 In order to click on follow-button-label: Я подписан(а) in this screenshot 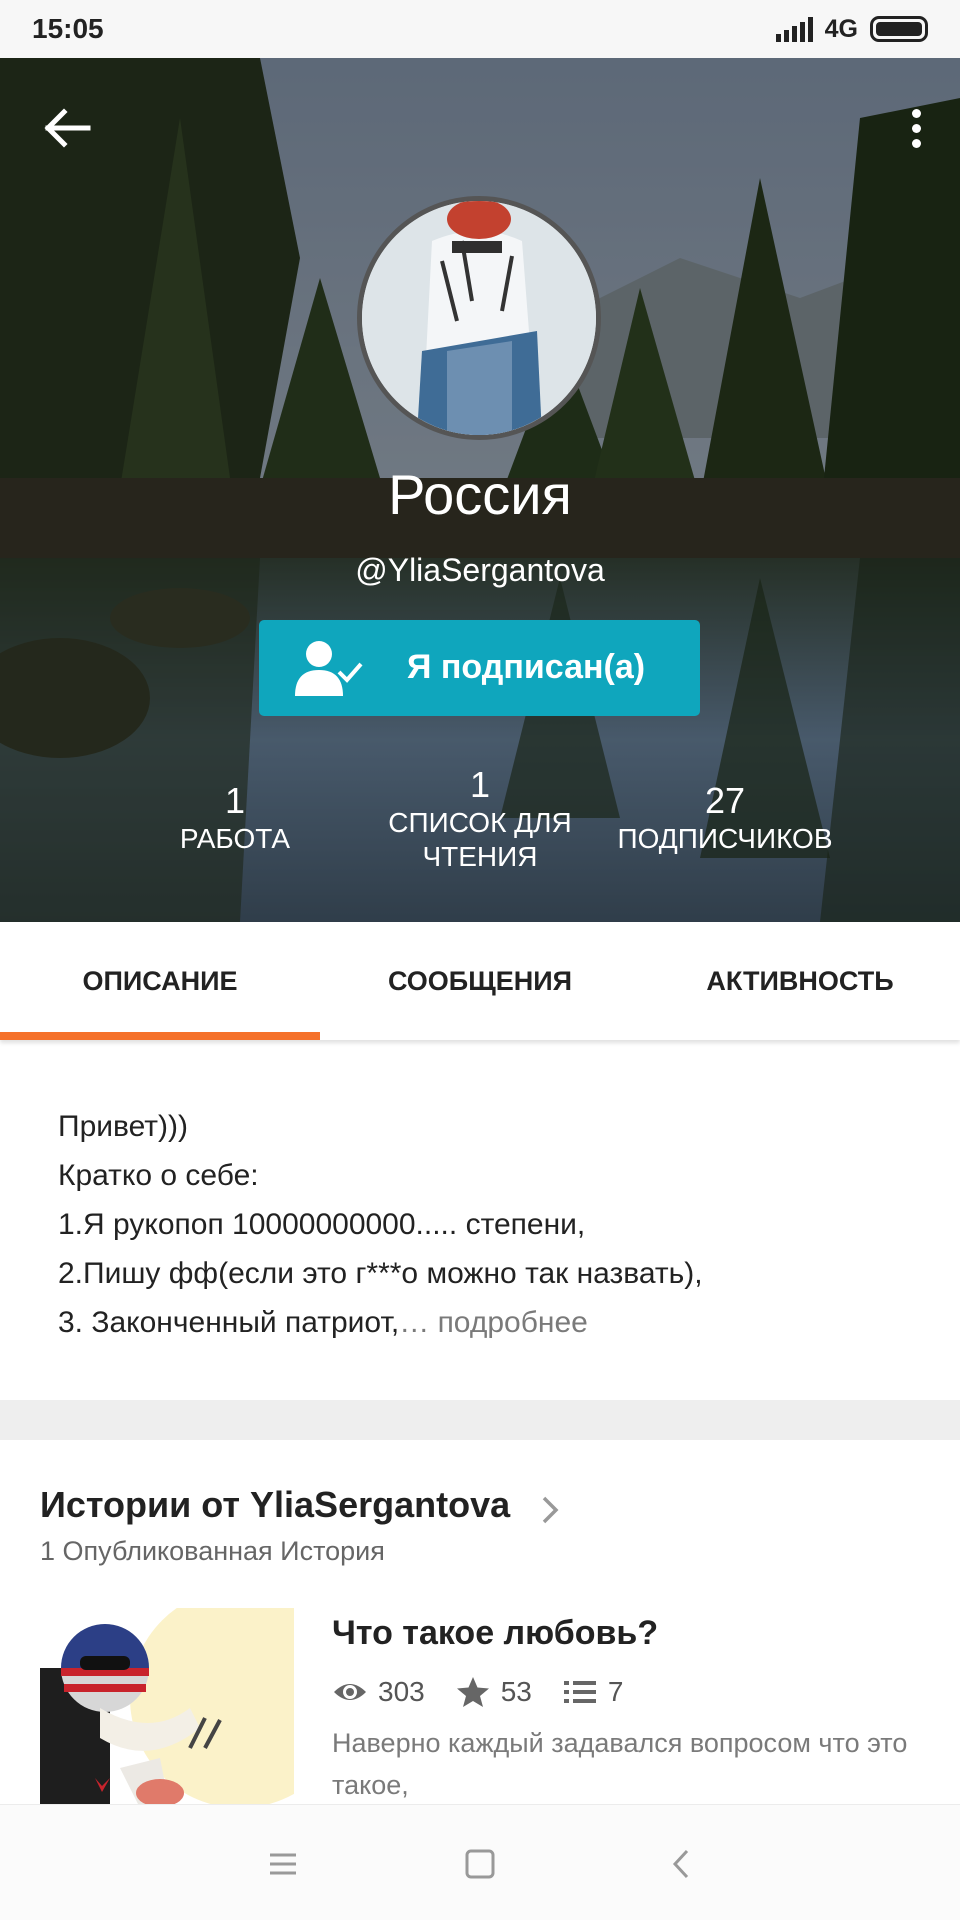, I will do `click(526, 667)`.